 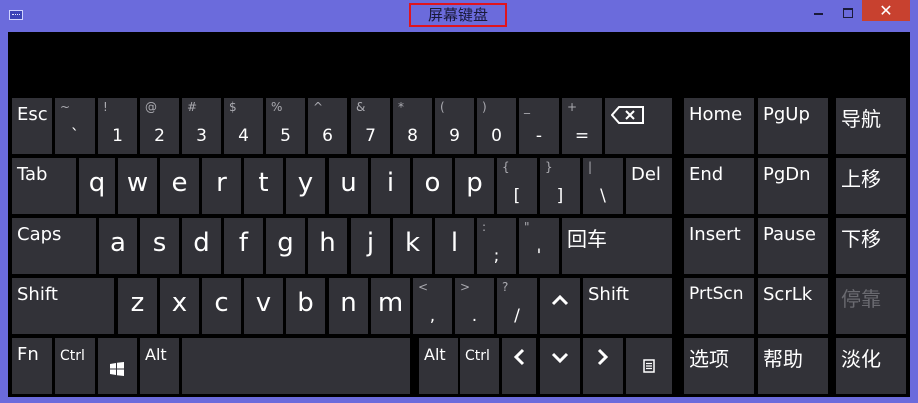 I want to click on key-equals: + =, so click(x=582, y=126).